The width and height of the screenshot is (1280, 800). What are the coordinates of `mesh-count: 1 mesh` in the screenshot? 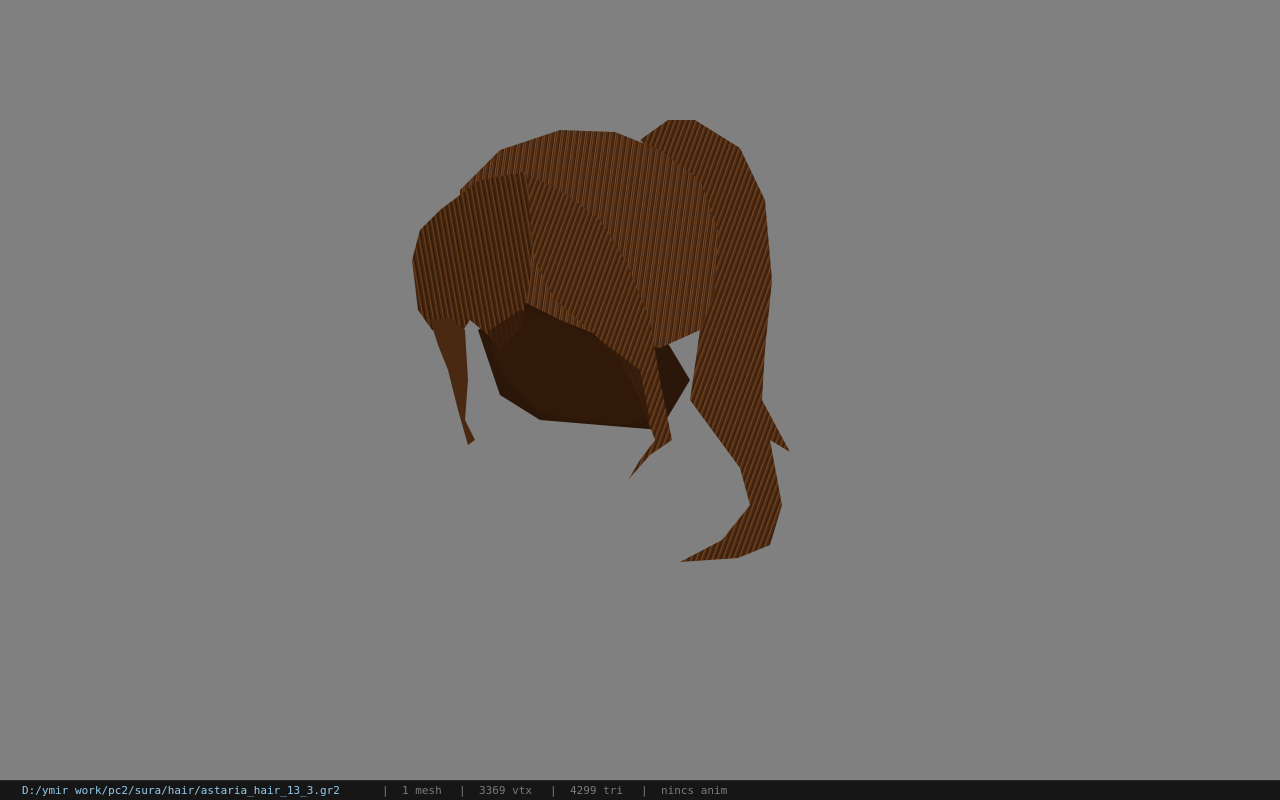 It's located at (422, 790).